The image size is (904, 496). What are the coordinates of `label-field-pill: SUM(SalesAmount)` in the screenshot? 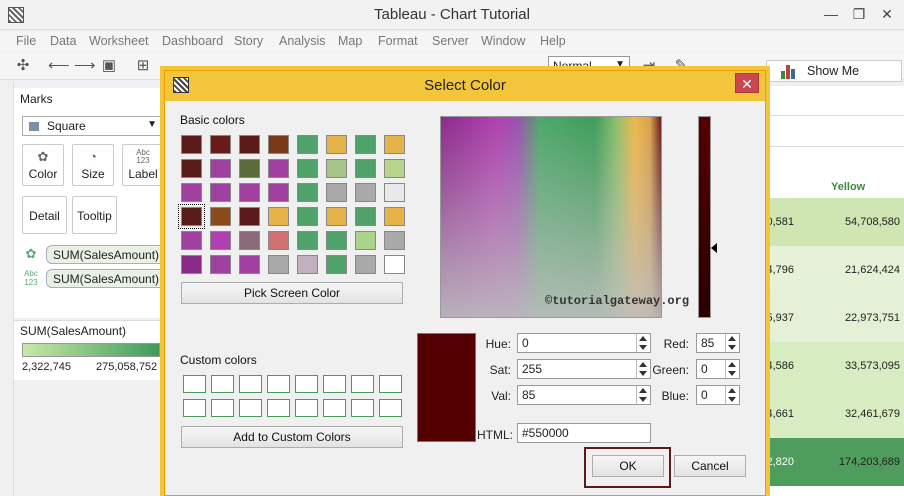 It's located at (106, 278).